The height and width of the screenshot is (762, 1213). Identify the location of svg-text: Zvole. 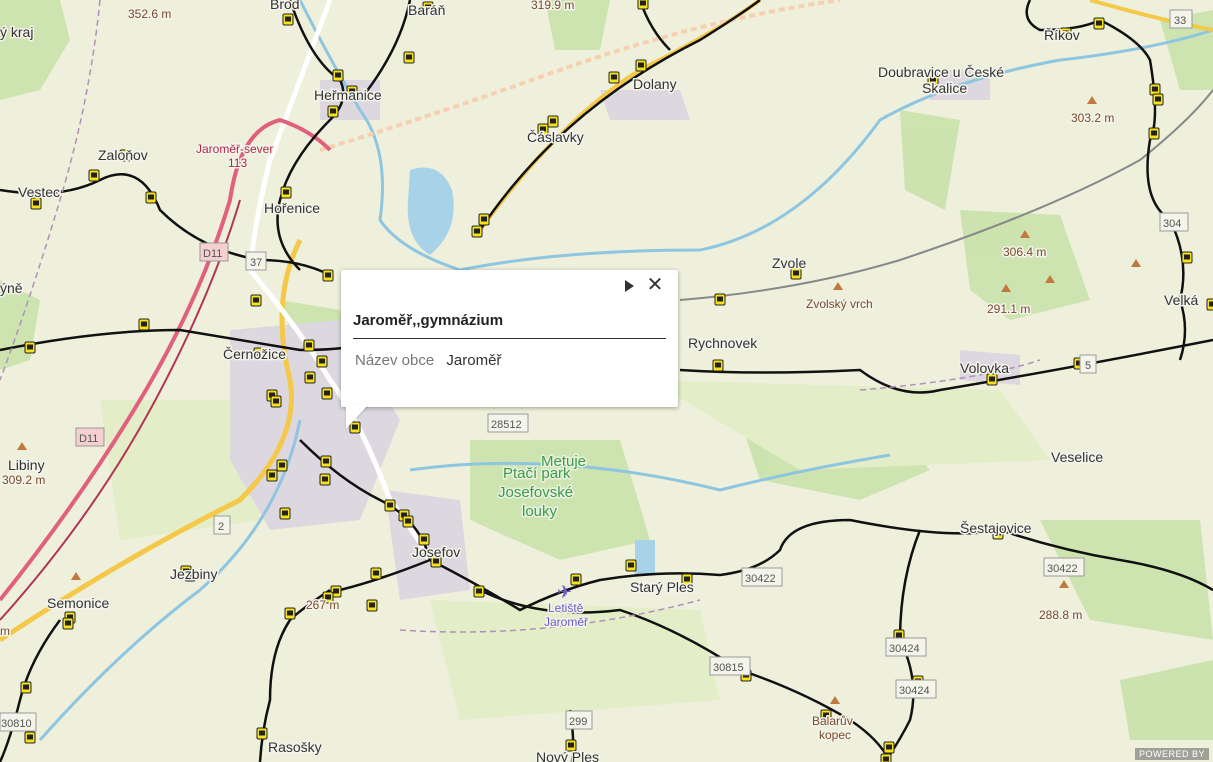
(789, 263).